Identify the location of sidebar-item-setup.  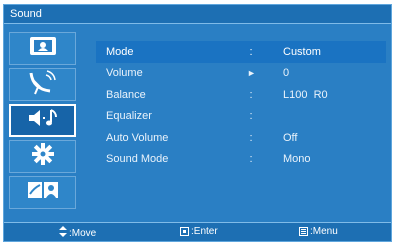
(42, 156).